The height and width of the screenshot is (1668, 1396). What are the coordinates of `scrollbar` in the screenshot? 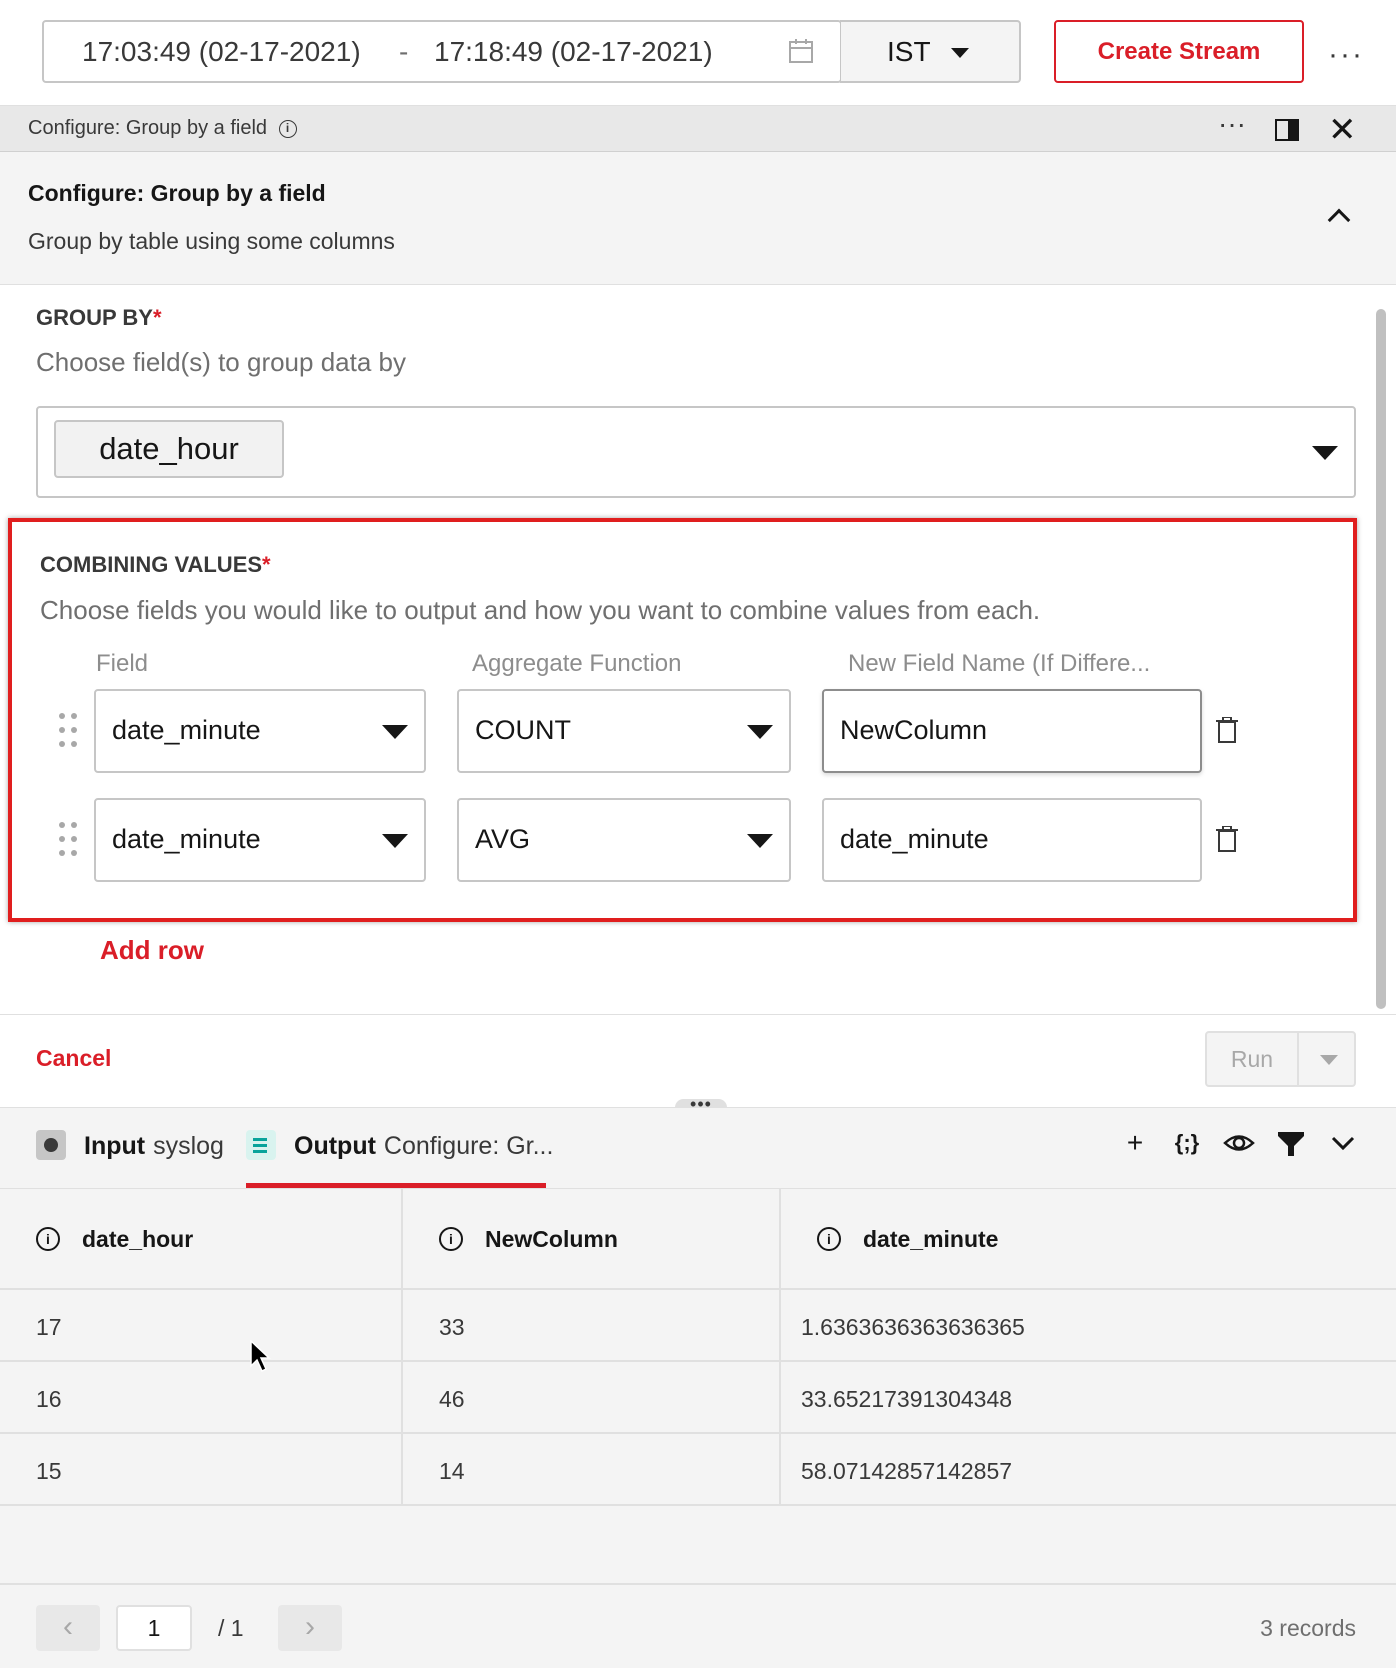 It's located at (1381, 659).